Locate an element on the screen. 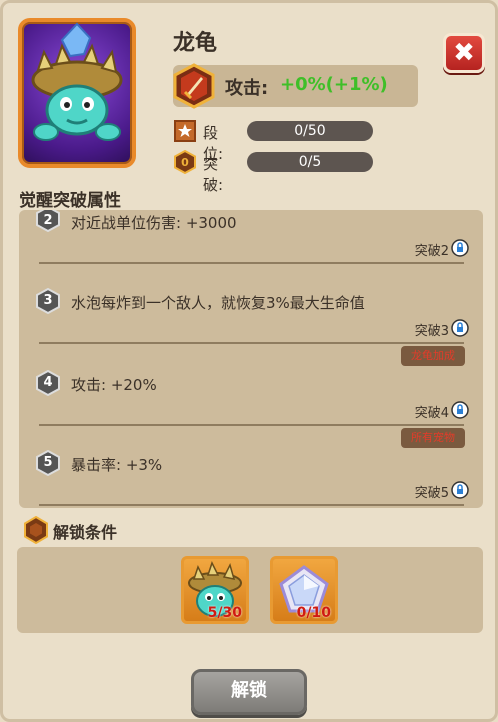  item-count: 0/10 is located at coordinates (313, 613).